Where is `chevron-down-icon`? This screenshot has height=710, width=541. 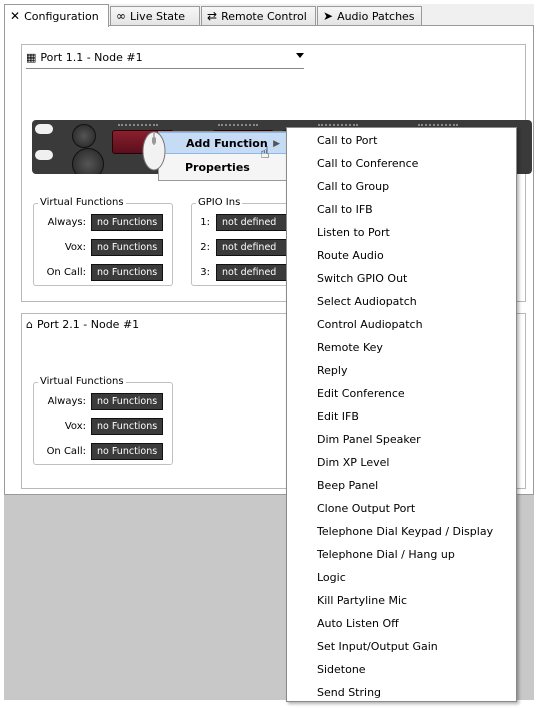 chevron-down-icon is located at coordinates (300, 55).